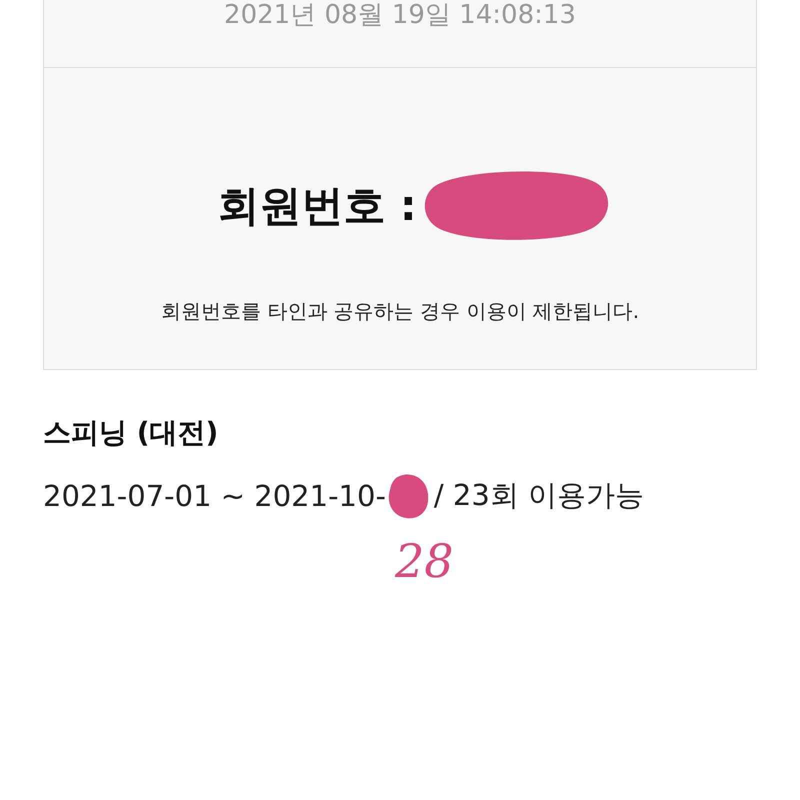 The image size is (800, 800). Describe the element at coordinates (400, 15) in the screenshot. I see `timestamp: 2021년 08월 19일 14:08:13` at that location.